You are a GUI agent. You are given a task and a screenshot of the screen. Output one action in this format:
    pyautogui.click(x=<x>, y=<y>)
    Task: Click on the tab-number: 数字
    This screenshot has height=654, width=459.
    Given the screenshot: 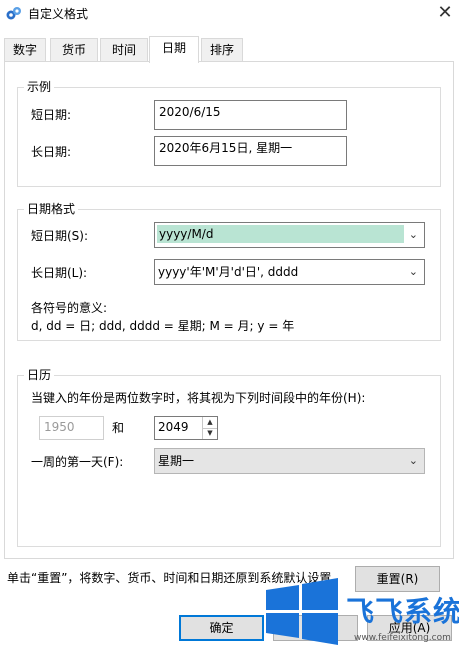 What is the action you would take?
    pyautogui.click(x=25, y=49)
    